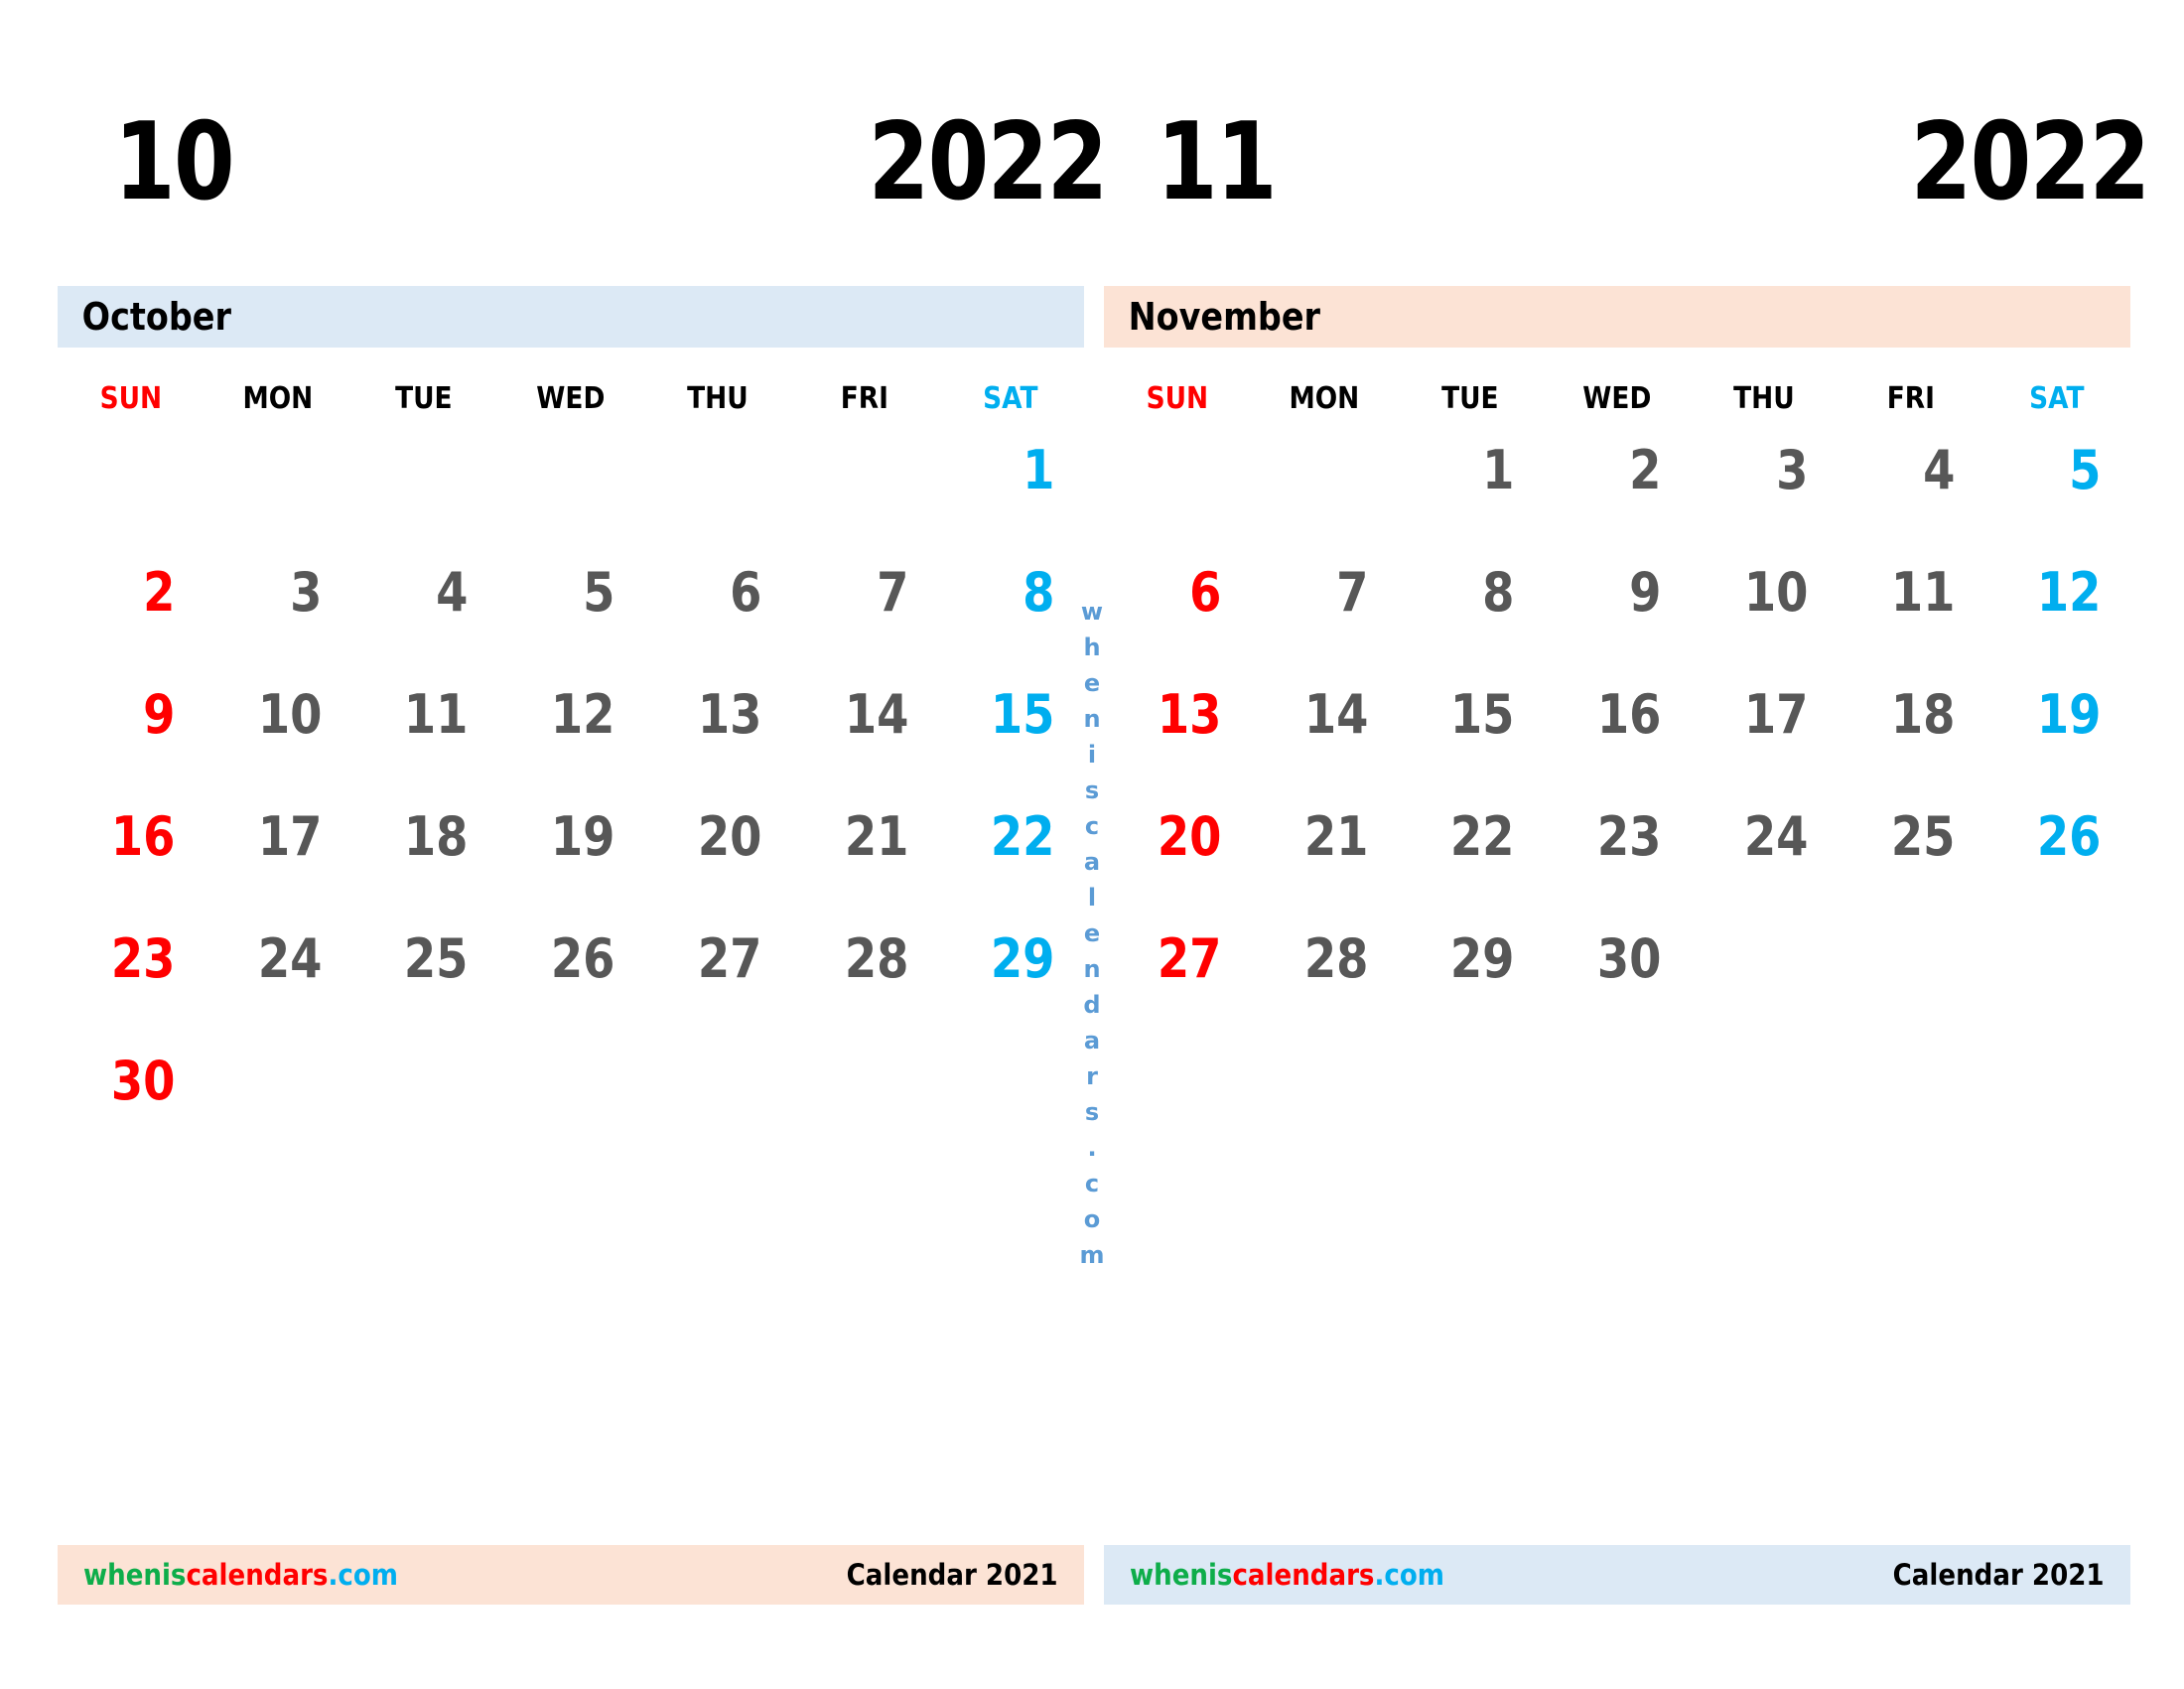 The image size is (2184, 1689). Describe the element at coordinates (1092, 1005) in the screenshot. I see `watermark-letter: d` at that location.